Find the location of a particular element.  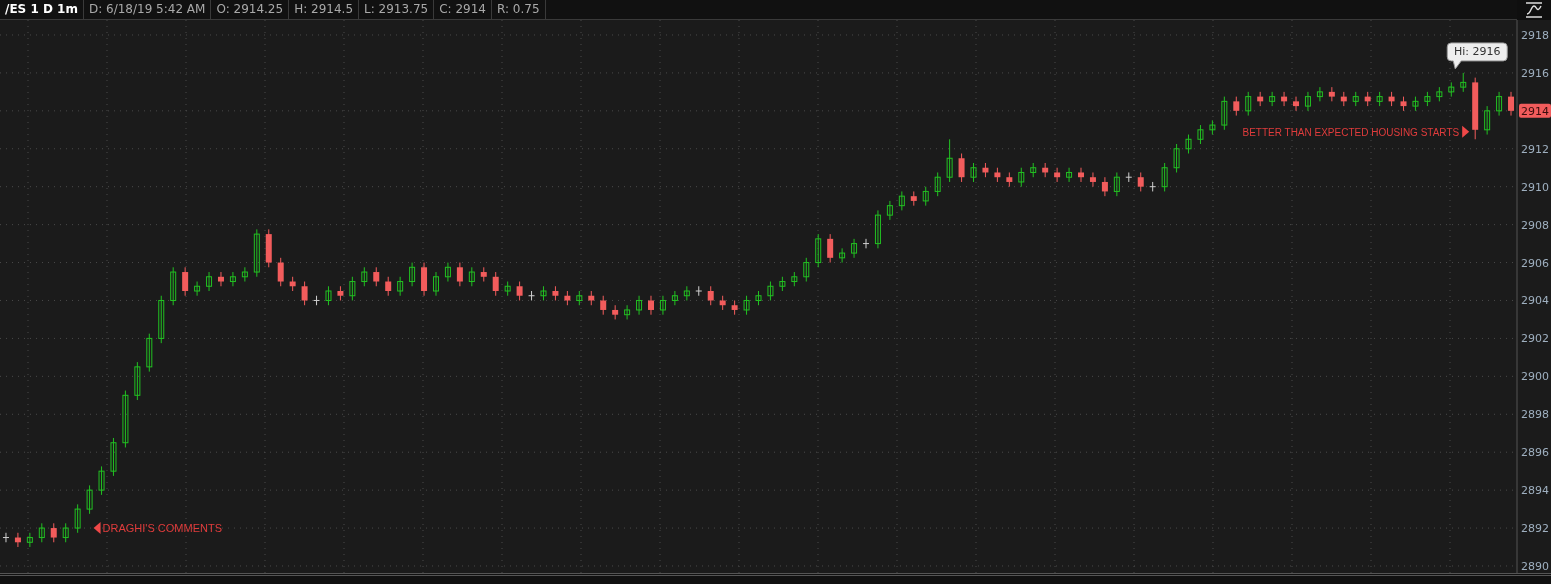

quote-stat: D: 6/18/19 5:42 AM is located at coordinates (147, 9).